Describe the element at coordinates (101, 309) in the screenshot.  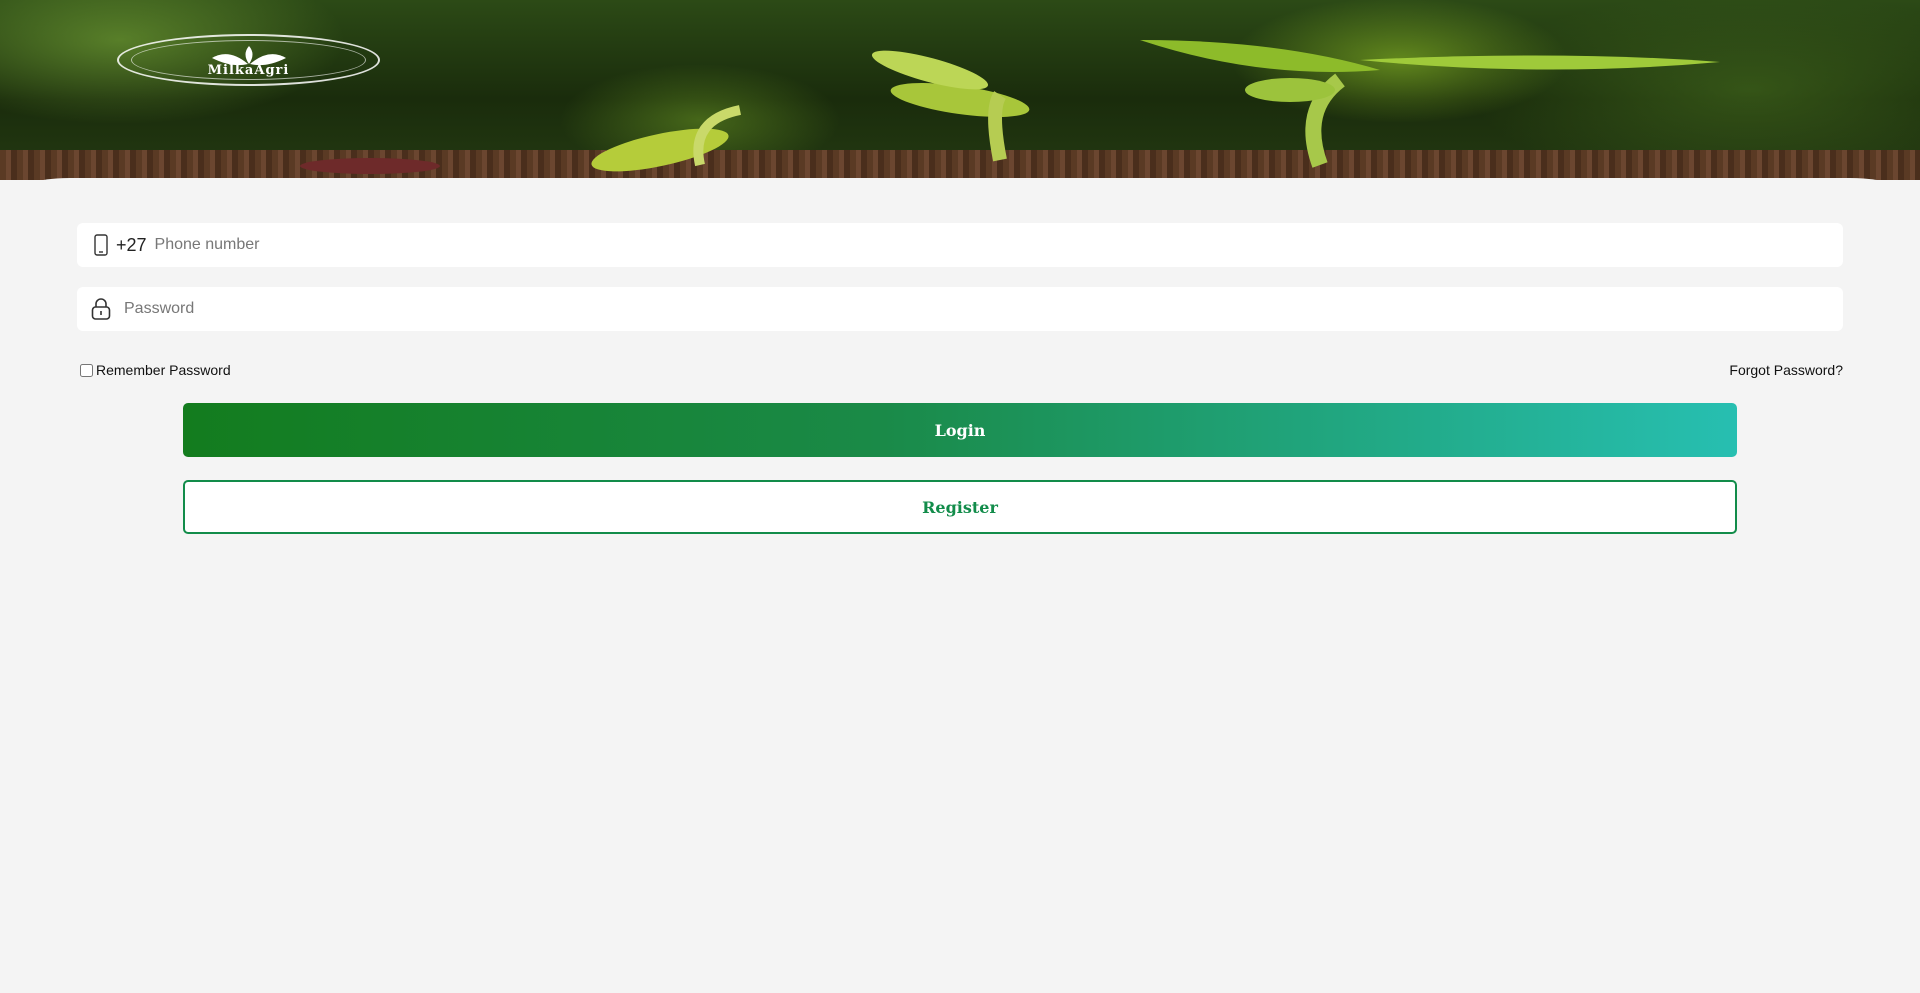
I see `lock-icon` at that location.